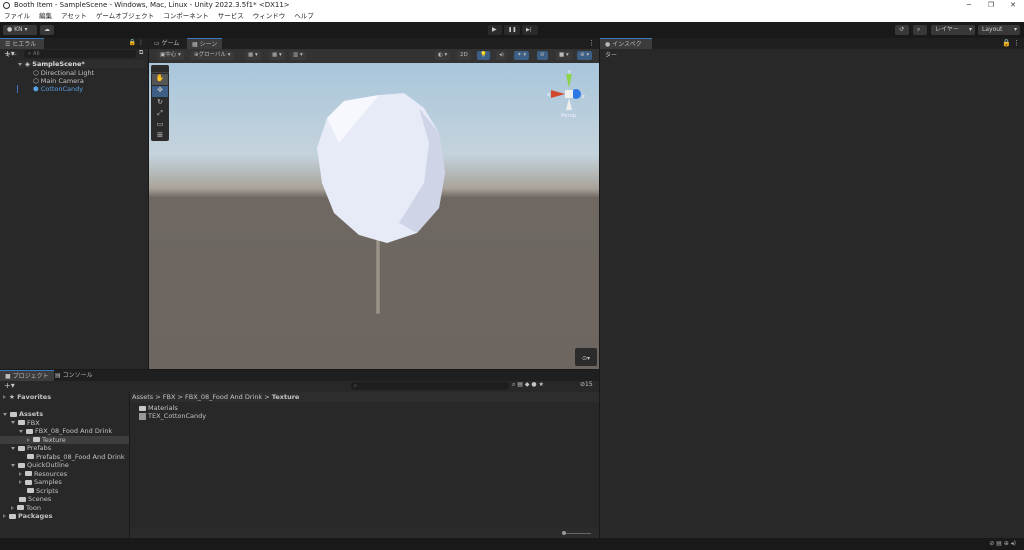 This screenshot has width=1024, height=550. What do you see at coordinates (160, 69) in the screenshot?
I see `palette-drag-handle` at bounding box center [160, 69].